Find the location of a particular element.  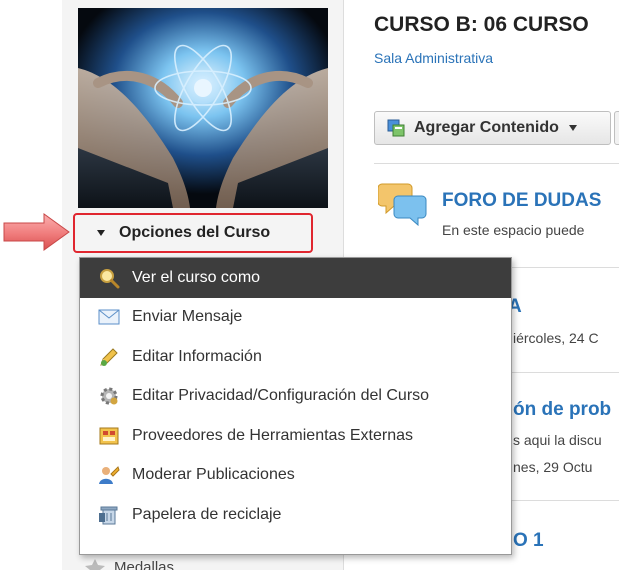

star-icon is located at coordinates (95, 564).